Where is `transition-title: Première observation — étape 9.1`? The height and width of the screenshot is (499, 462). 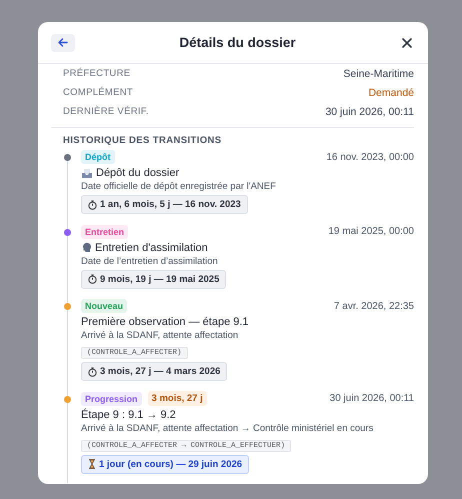
transition-title: Première observation — étape 9.1 is located at coordinates (165, 322).